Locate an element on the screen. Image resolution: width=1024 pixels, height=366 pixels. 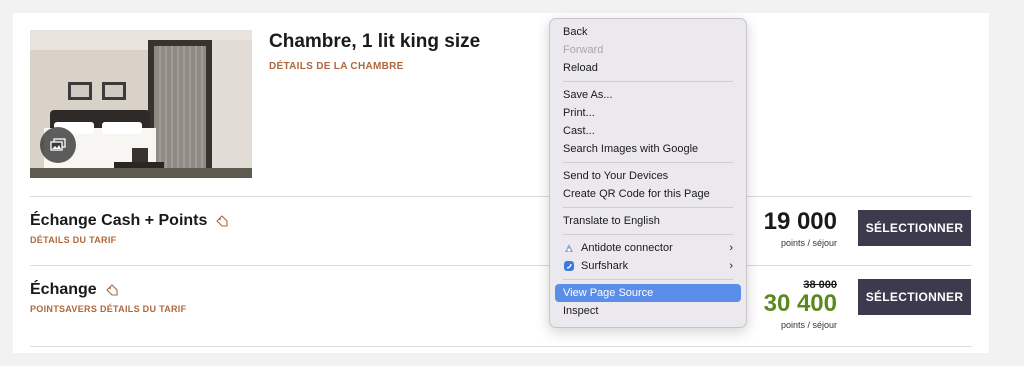
menu-item-label: Surfshark is located at coordinates (605, 266).